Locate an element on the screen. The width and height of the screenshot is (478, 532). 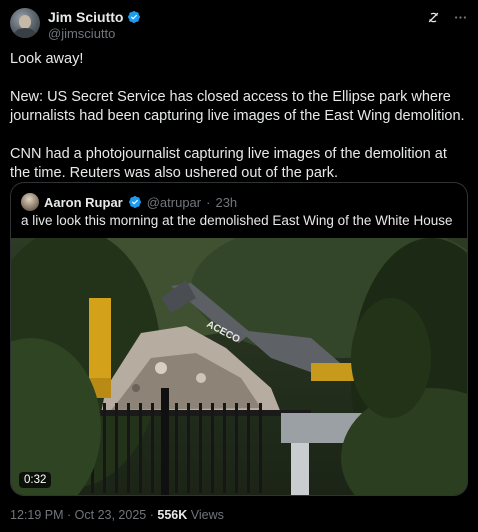
author-handle: @jimsciutto is located at coordinates (81, 33).